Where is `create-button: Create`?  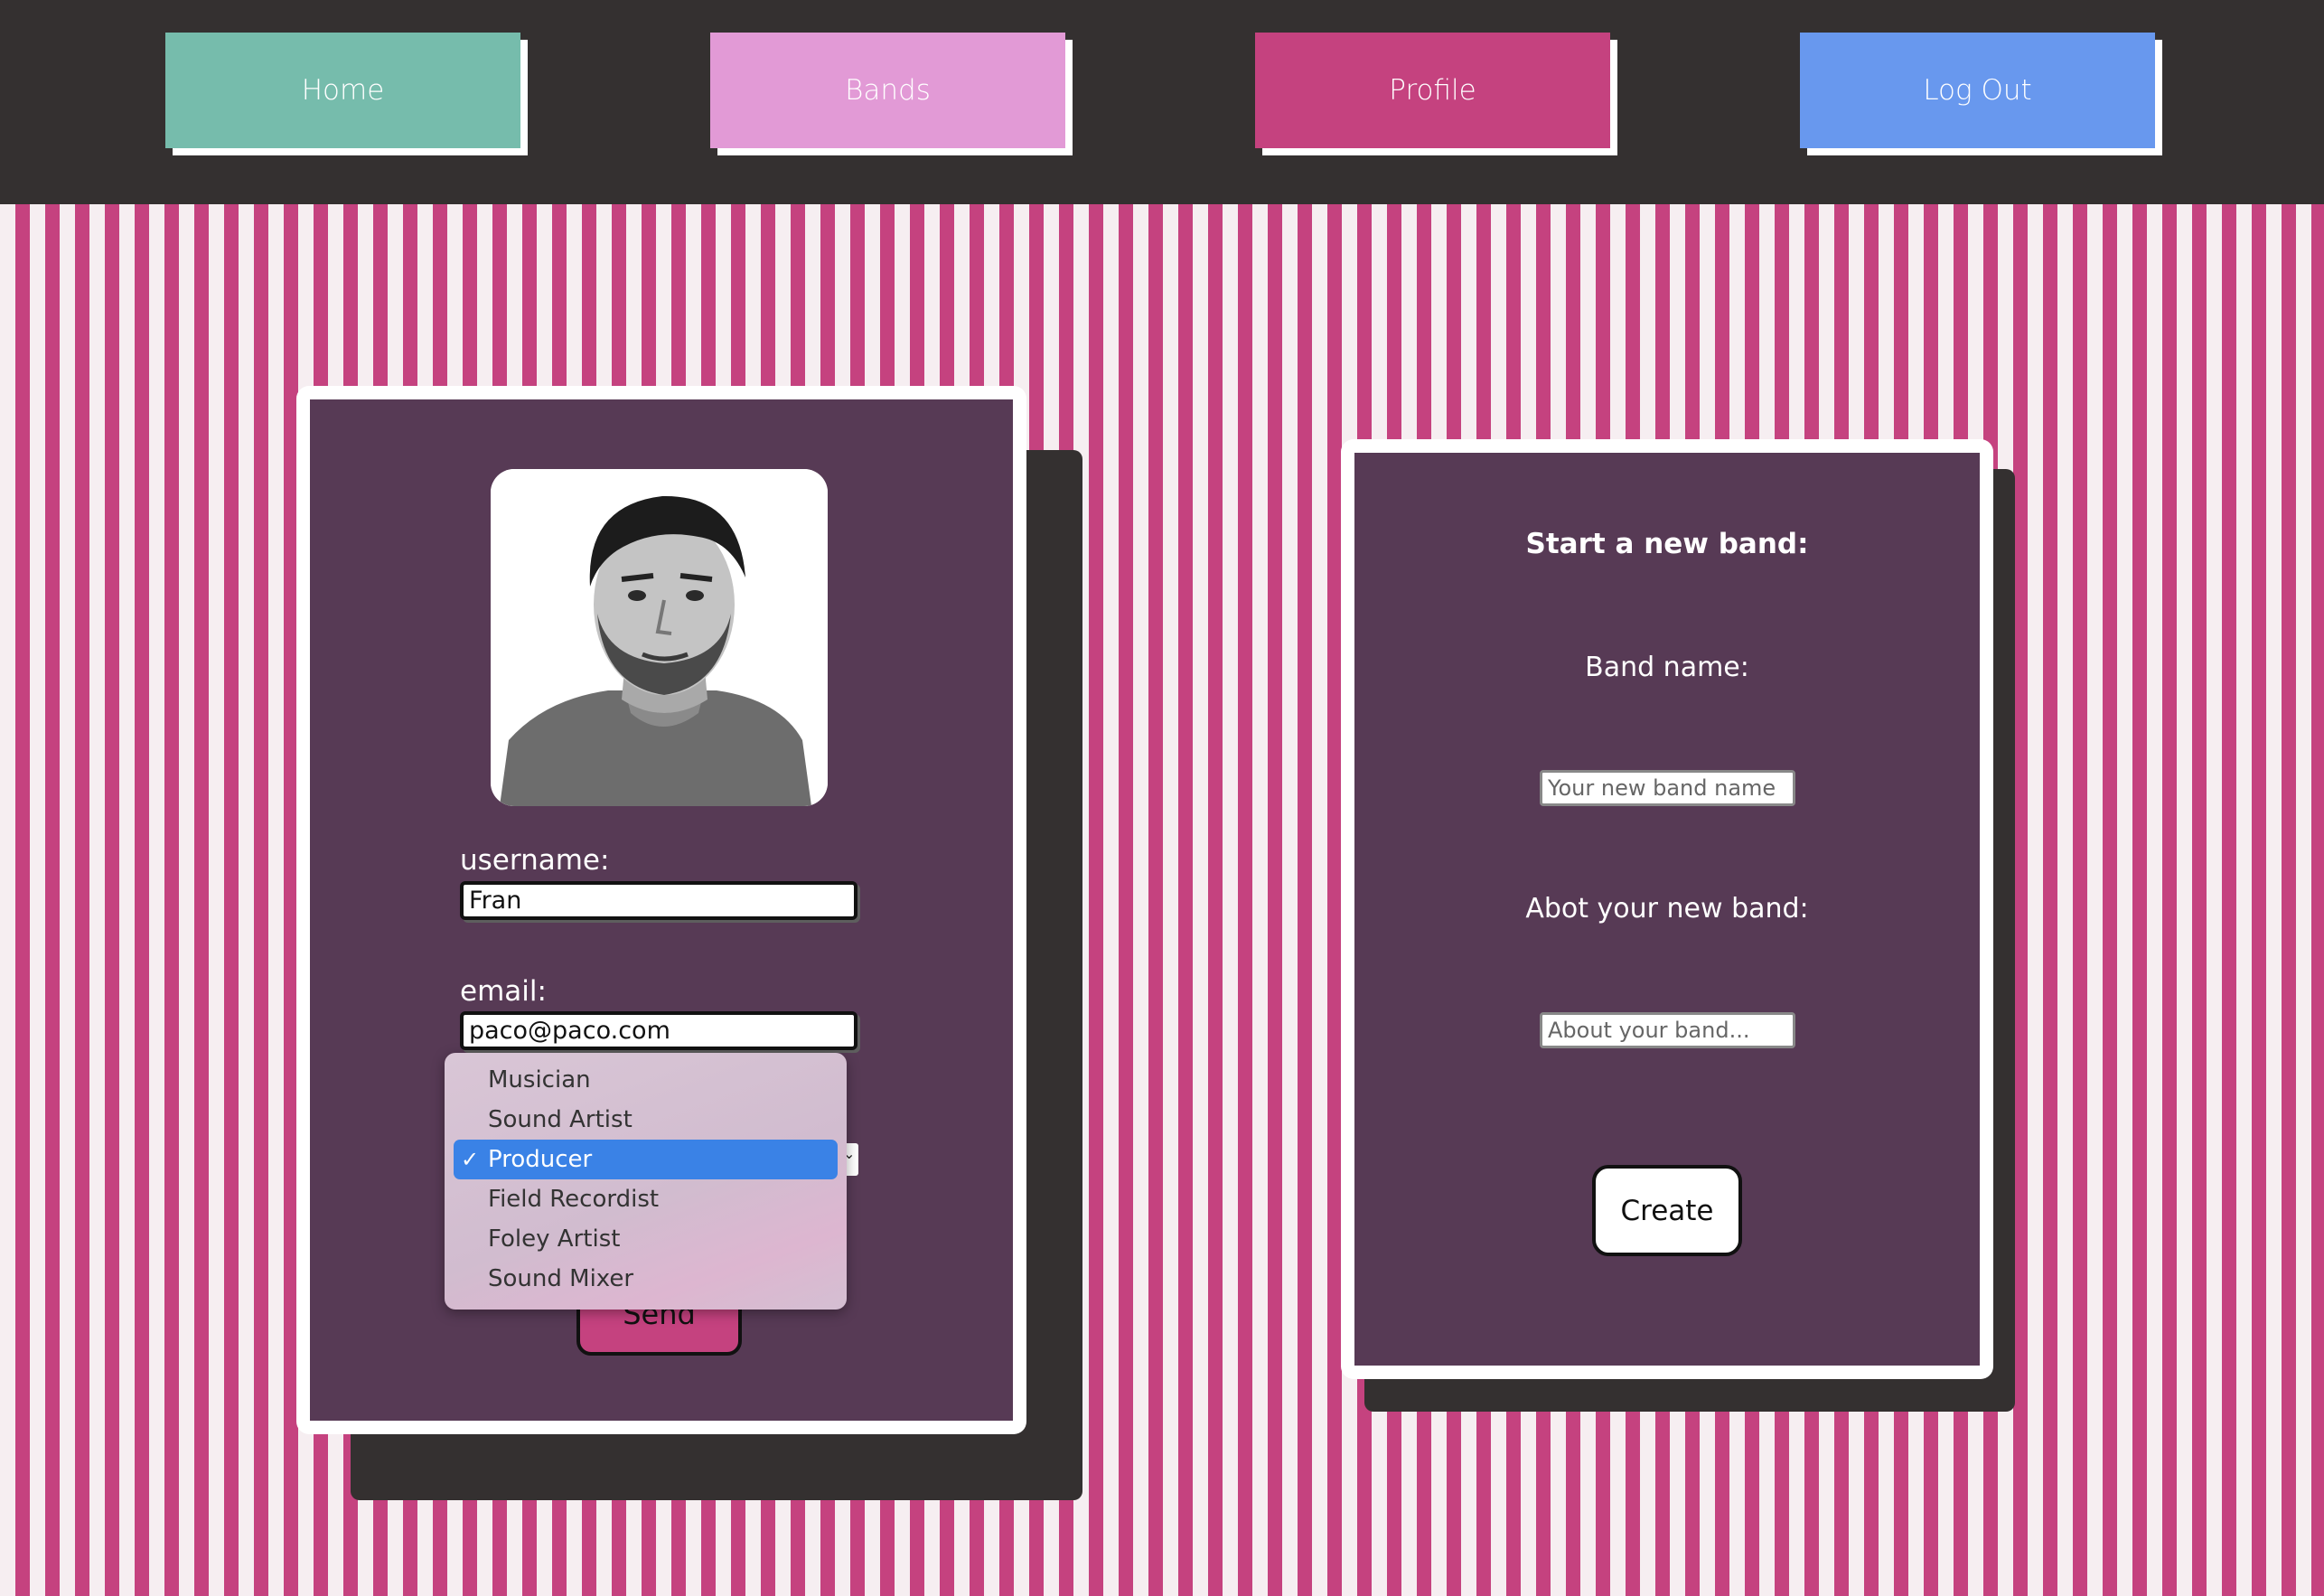 create-button: Create is located at coordinates (1667, 1210).